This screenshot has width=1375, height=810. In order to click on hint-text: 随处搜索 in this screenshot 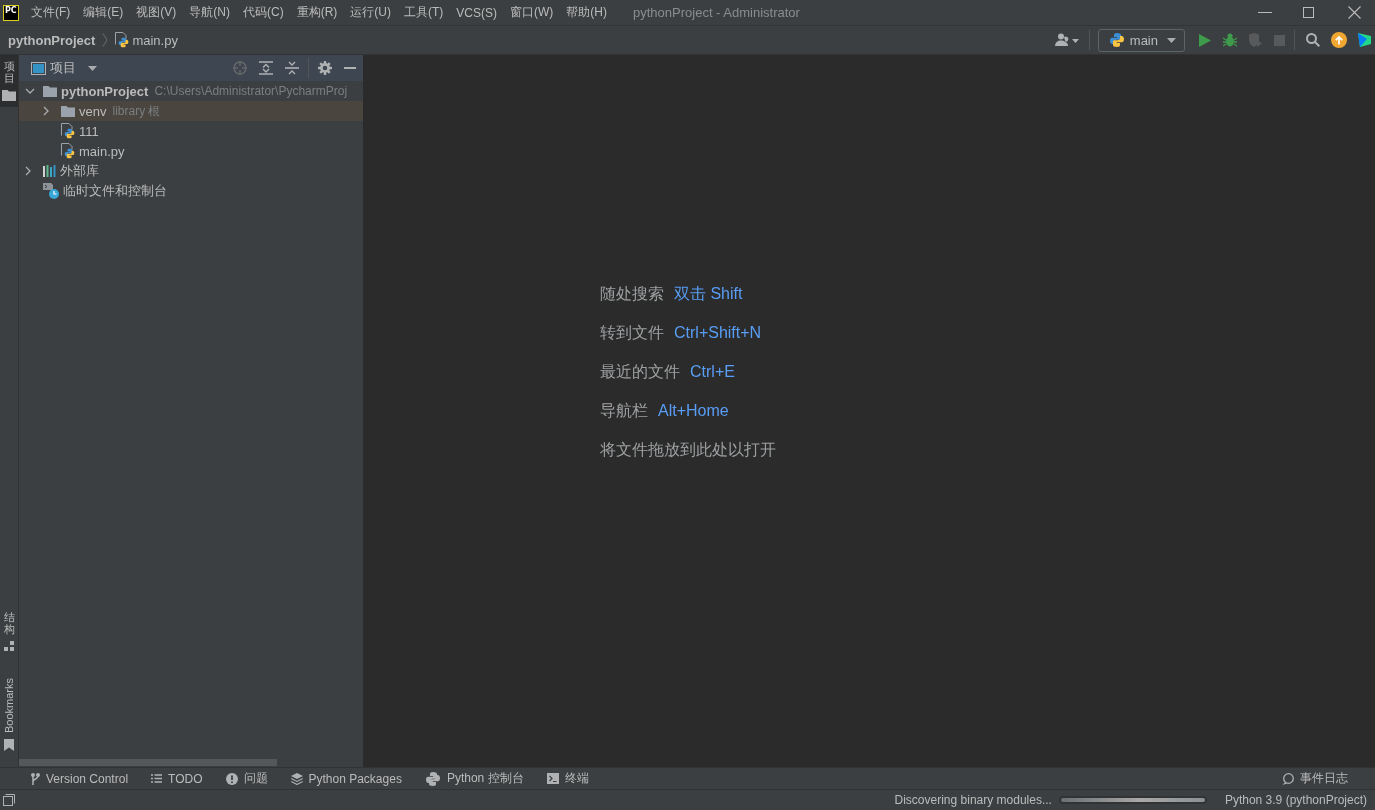, I will do `click(632, 294)`.